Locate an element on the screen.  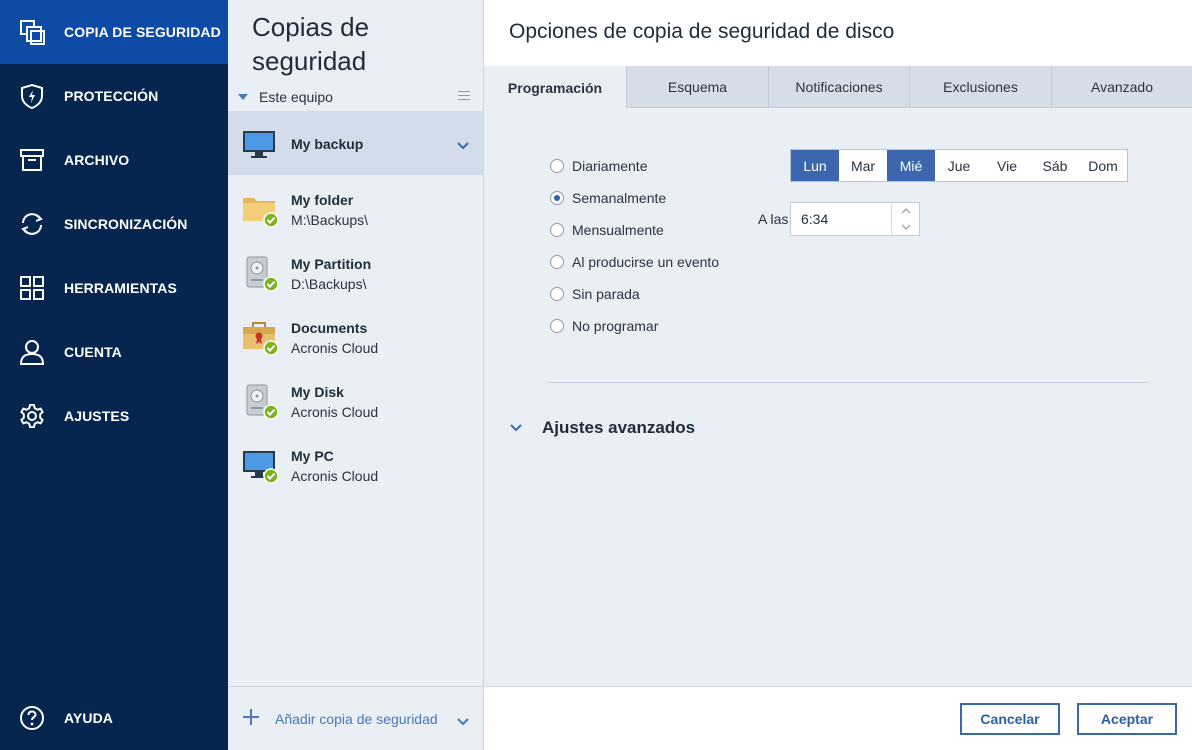
nav-item-sync: SINCRONIZACIÓN is located at coordinates (114, 224).